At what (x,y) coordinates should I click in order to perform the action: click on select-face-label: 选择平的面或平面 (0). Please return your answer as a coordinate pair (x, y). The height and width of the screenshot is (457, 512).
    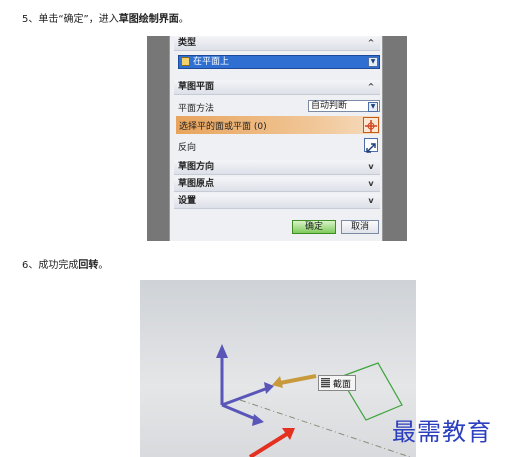
    Looking at the image, I should click on (223, 127).